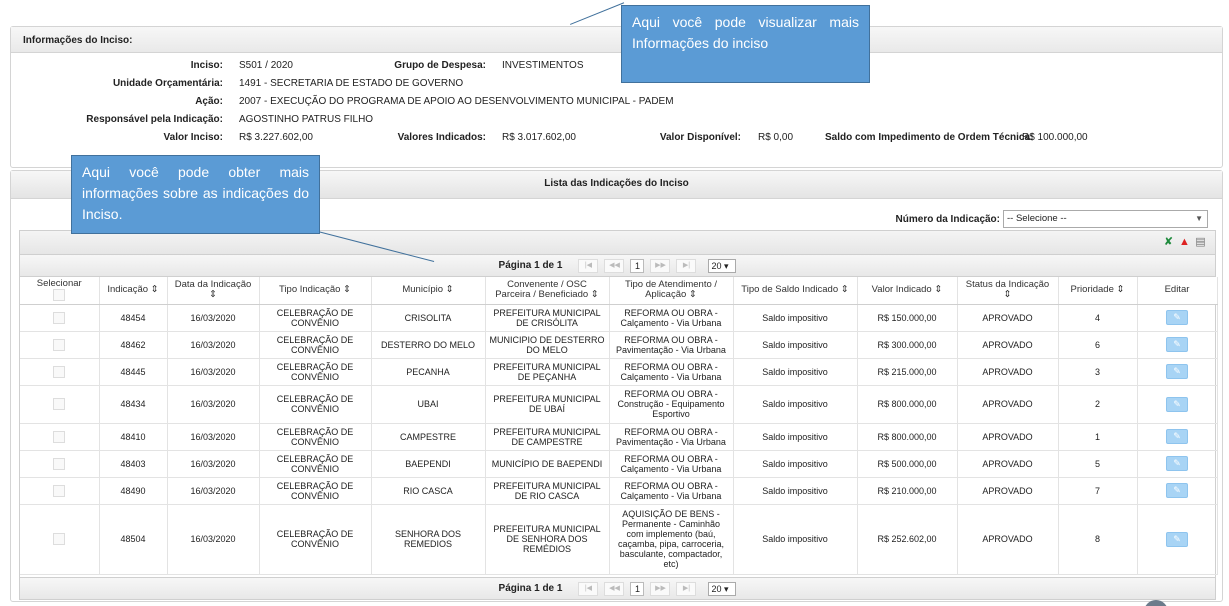 Image resolution: width=1229 pixels, height=606 pixels. I want to click on top-pager: Página 1 de 1 |◀ ◀◀ 1 ▶▶ ▶| 20 ▾, so click(617, 266).